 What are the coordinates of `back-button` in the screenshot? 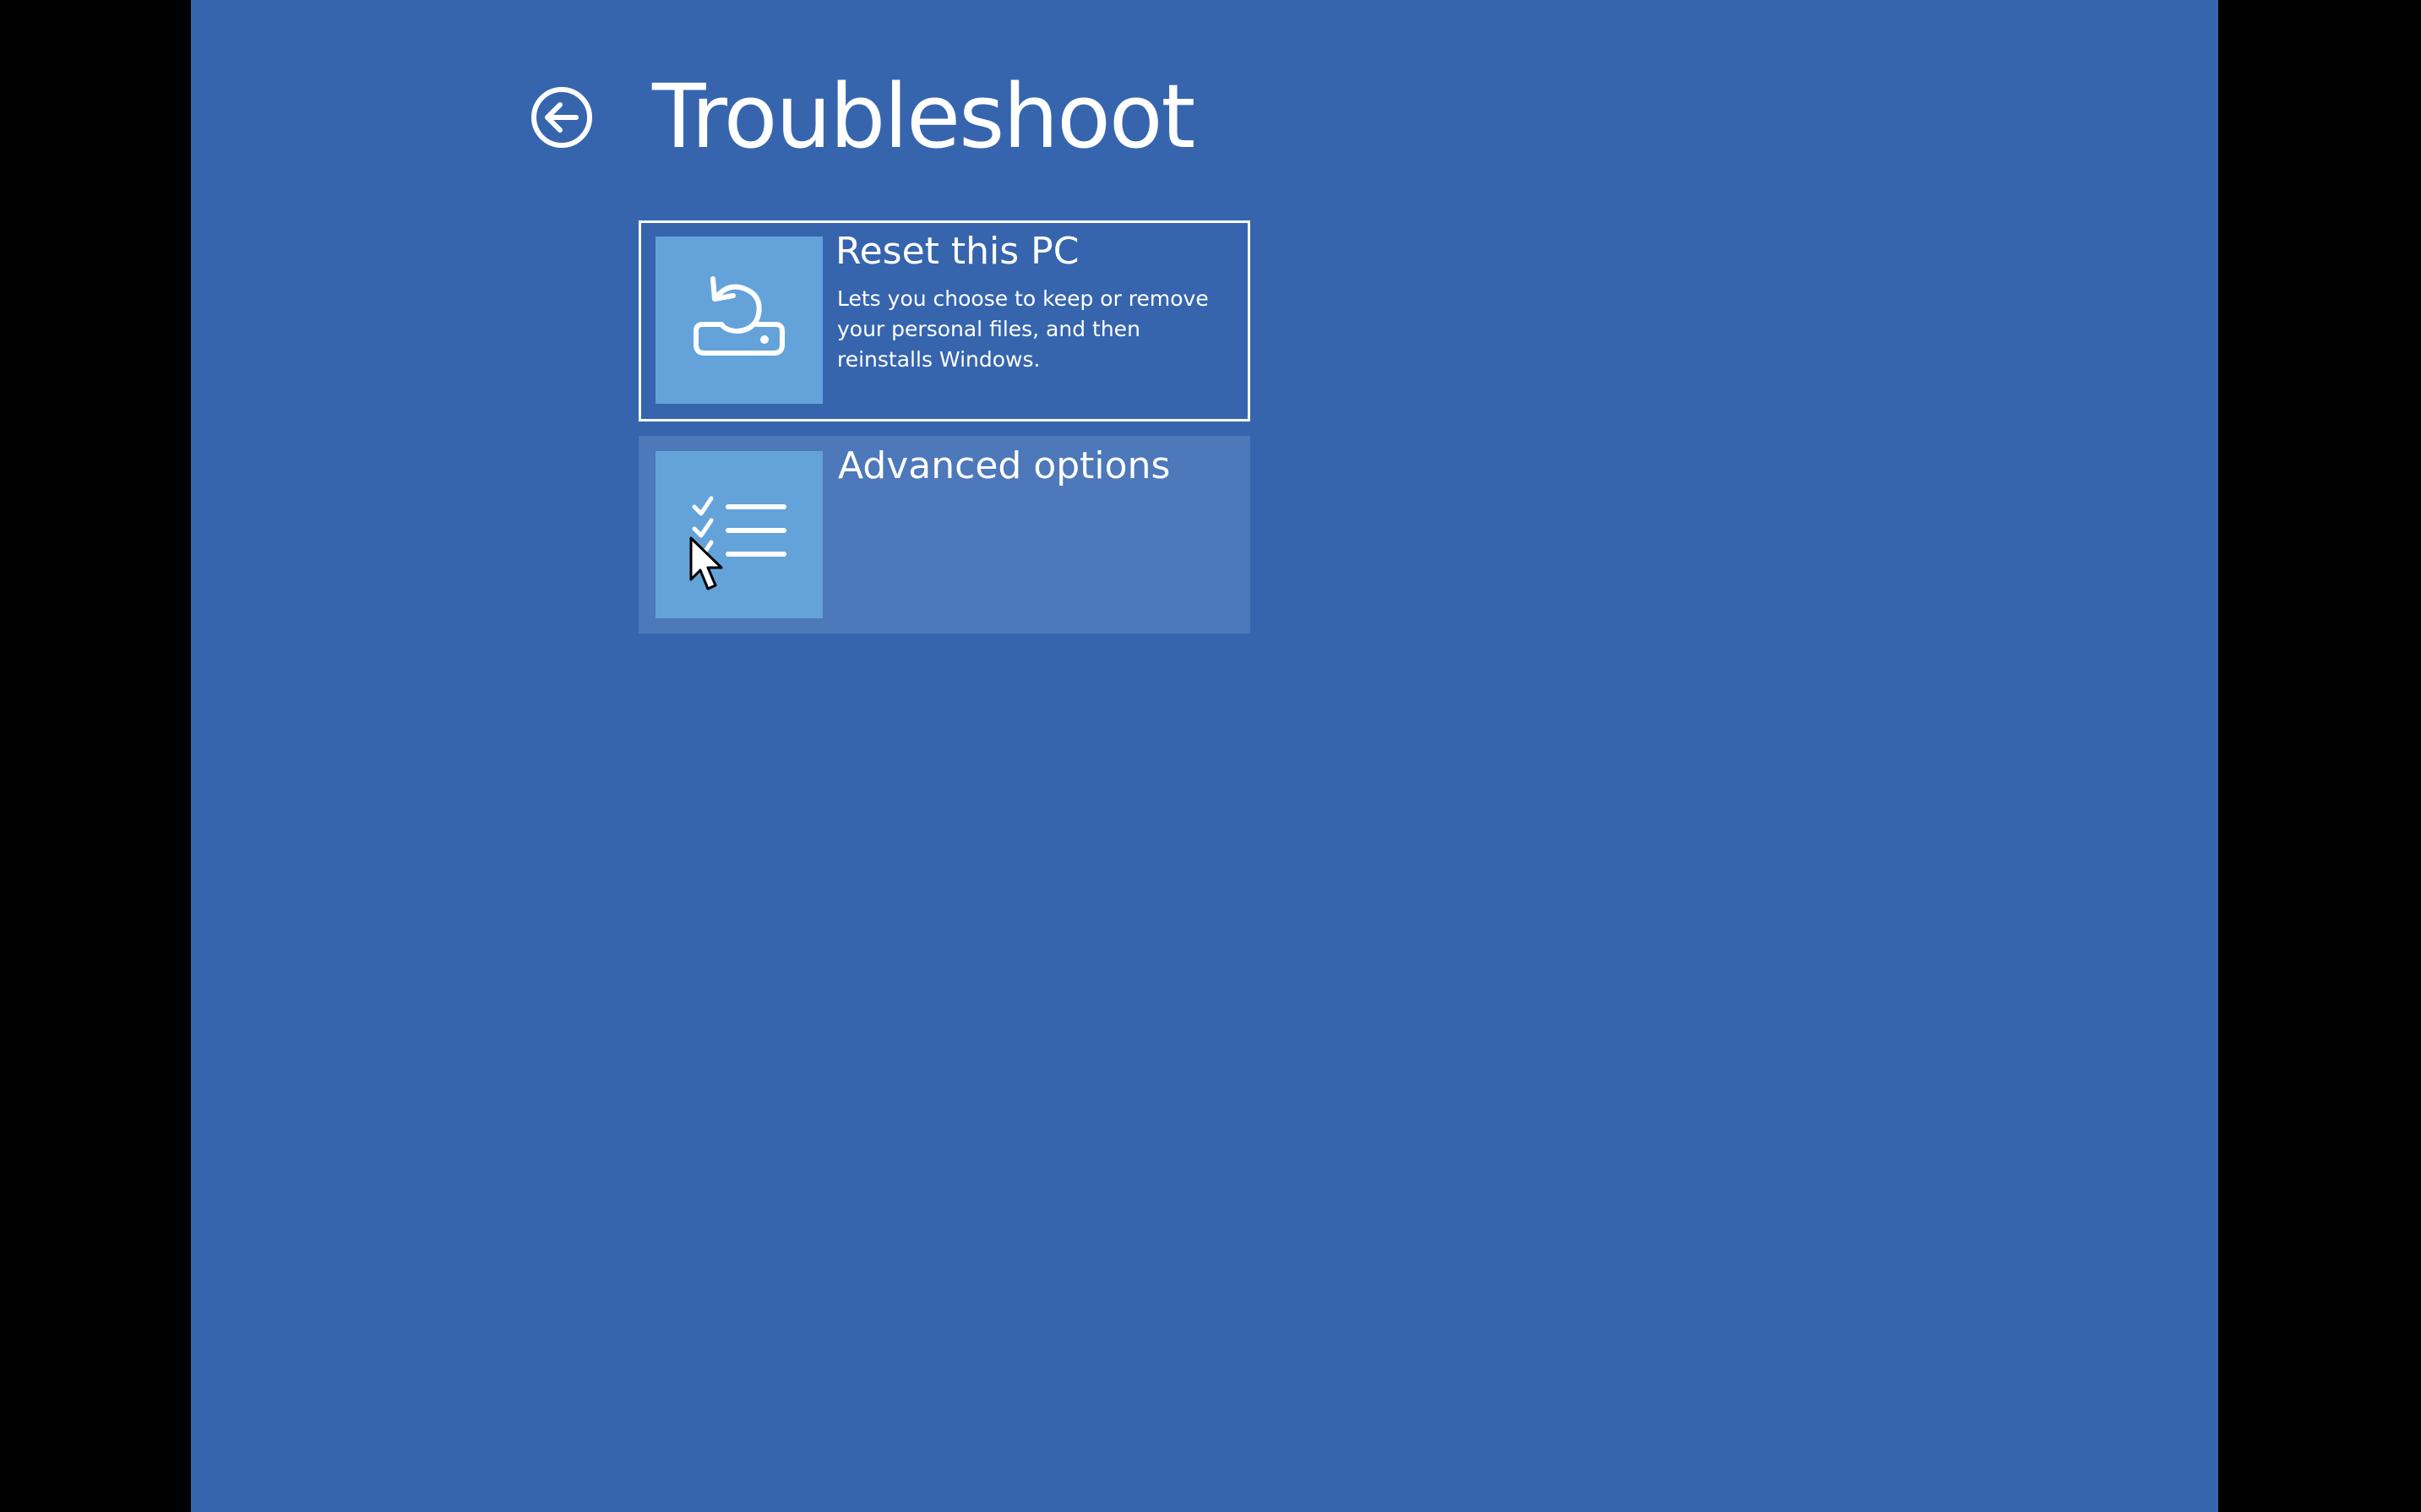 It's located at (562, 118).